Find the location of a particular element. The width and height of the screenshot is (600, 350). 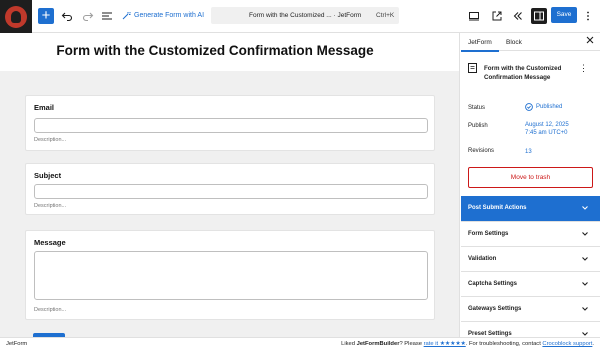

vertical-ellipsis-icon is located at coordinates (588, 16).